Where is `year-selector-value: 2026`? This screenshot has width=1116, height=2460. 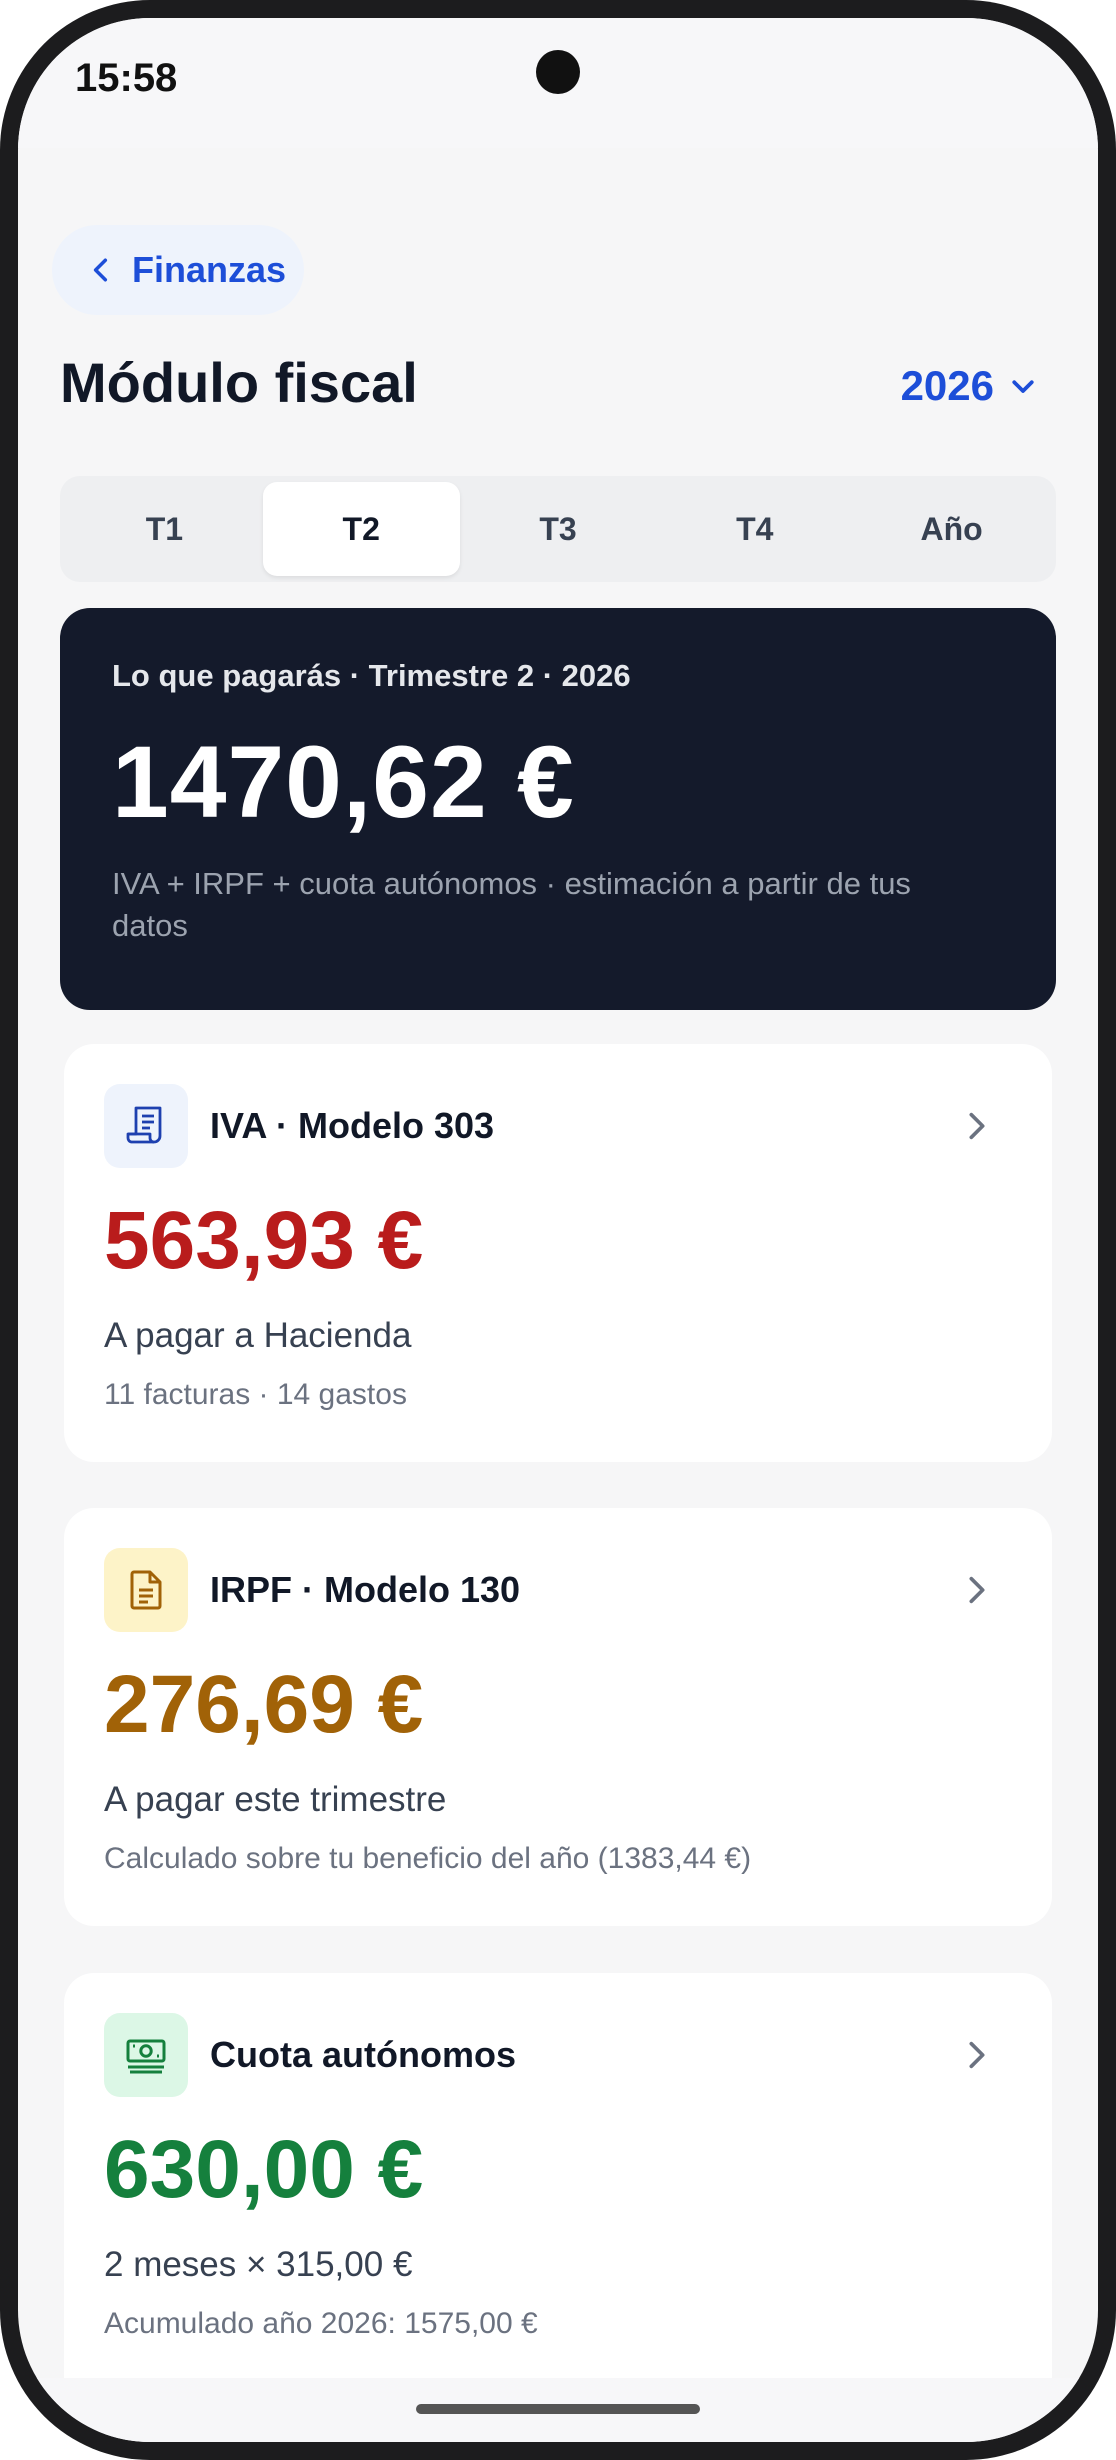
year-selector-value: 2026 is located at coordinates (947, 385).